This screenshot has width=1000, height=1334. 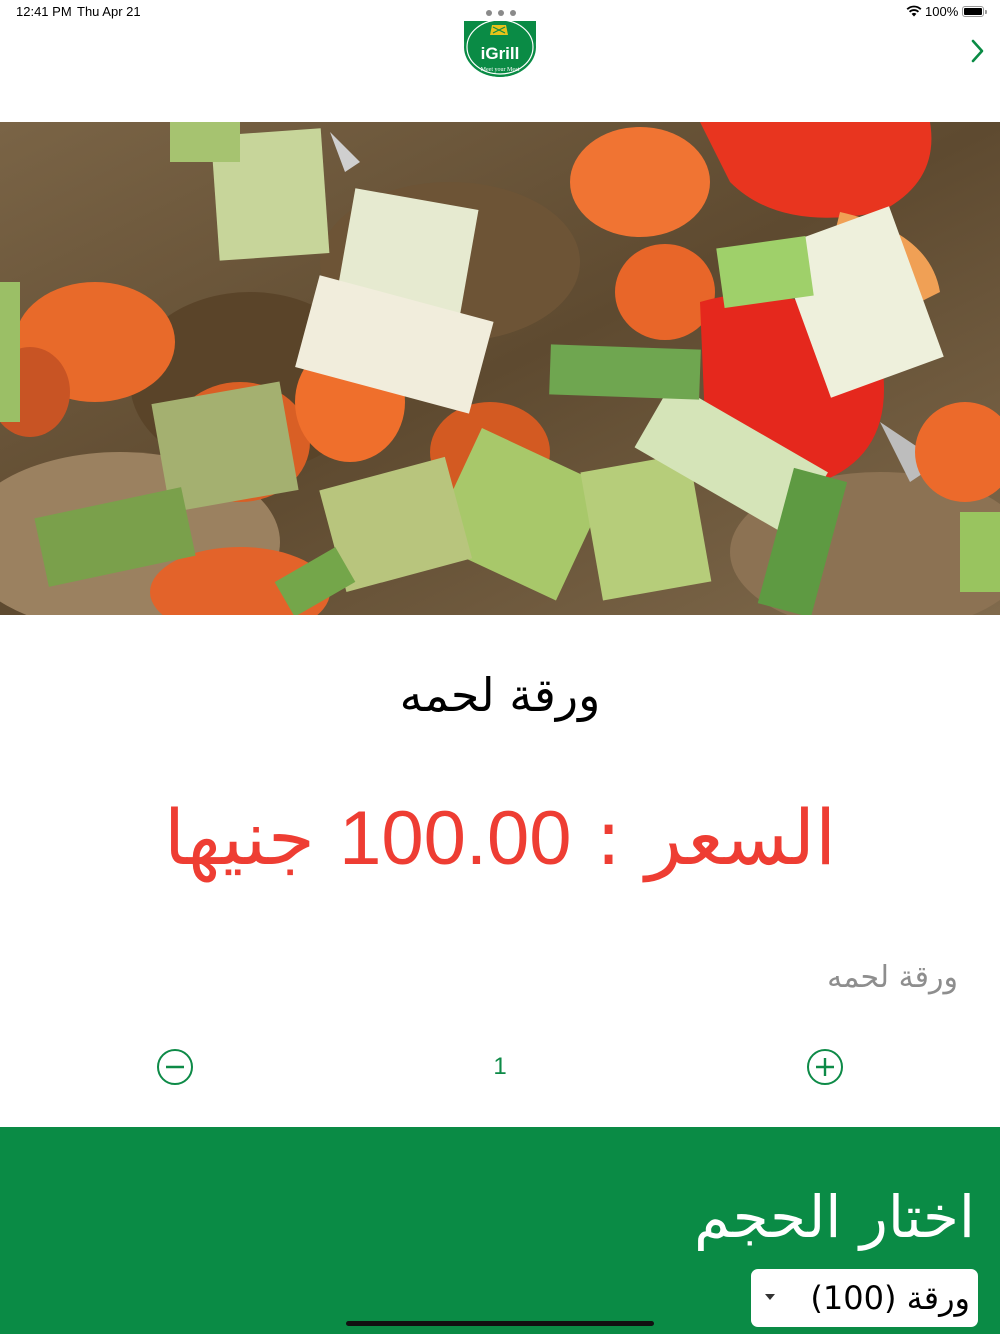 What do you see at coordinates (500, 1323) in the screenshot?
I see `home-indicator` at bounding box center [500, 1323].